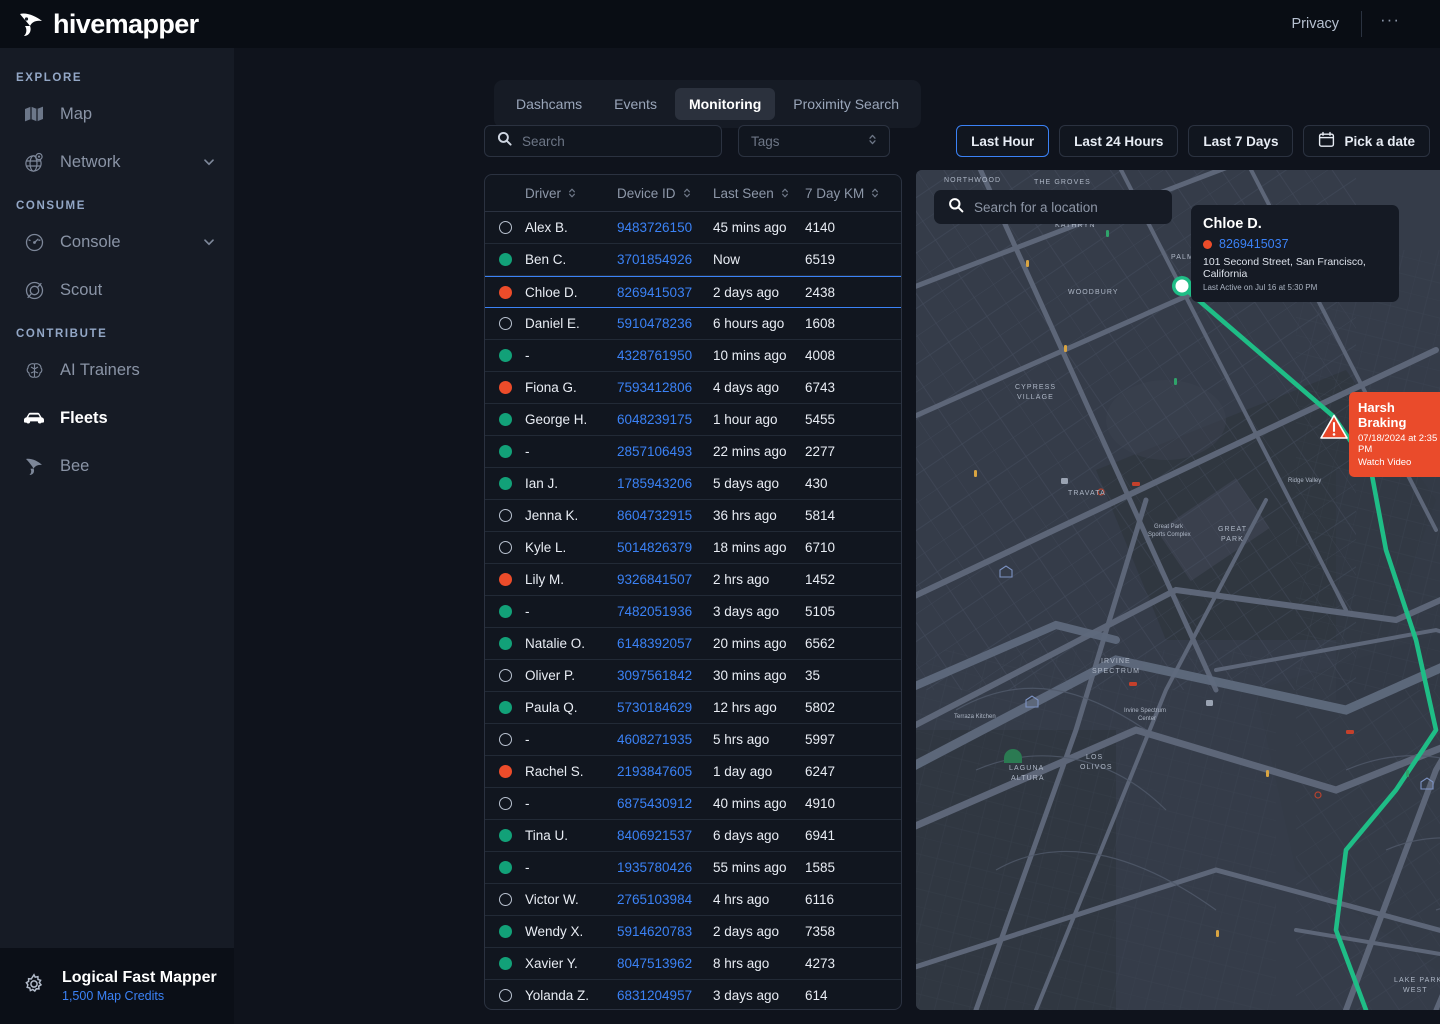 The height and width of the screenshot is (1024, 1440). What do you see at coordinates (665, 515) in the screenshot?
I see `row-device-id: 8604732915` at bounding box center [665, 515].